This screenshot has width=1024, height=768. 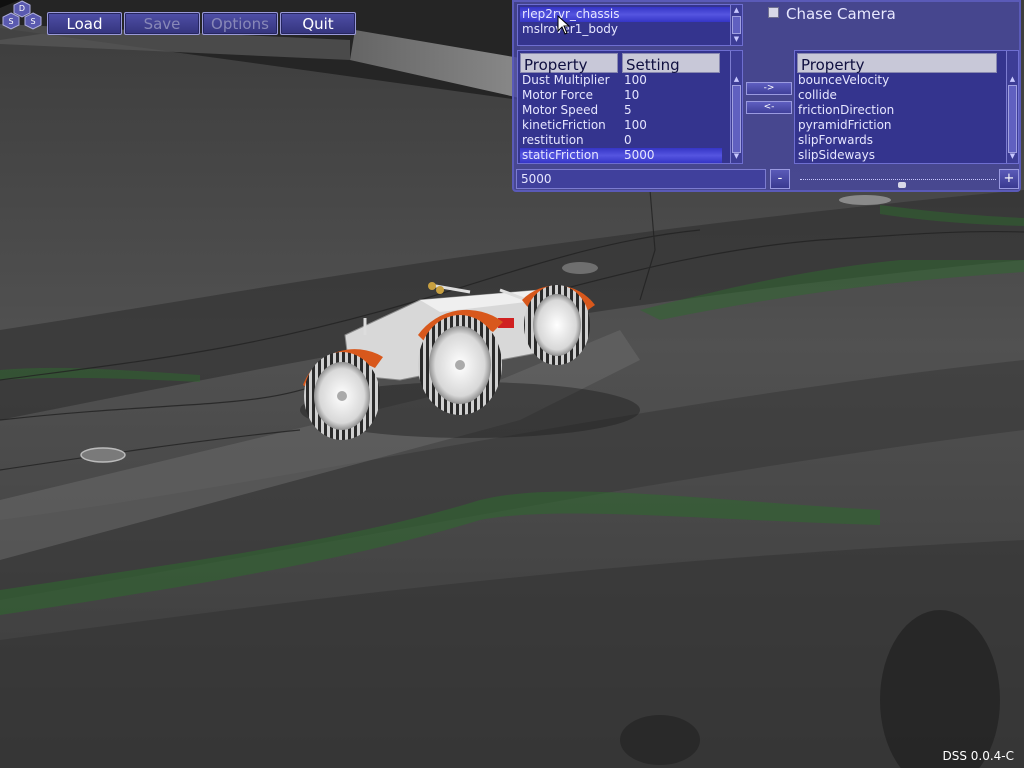 I want to click on object-item-chassis: rlep2rvr_chassis, so click(x=627, y=14).